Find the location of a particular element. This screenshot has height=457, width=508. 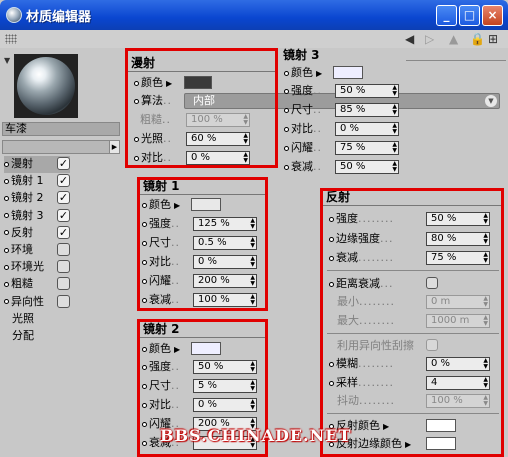

up-arrow-icon: ▲ is located at coordinates (453, 39).